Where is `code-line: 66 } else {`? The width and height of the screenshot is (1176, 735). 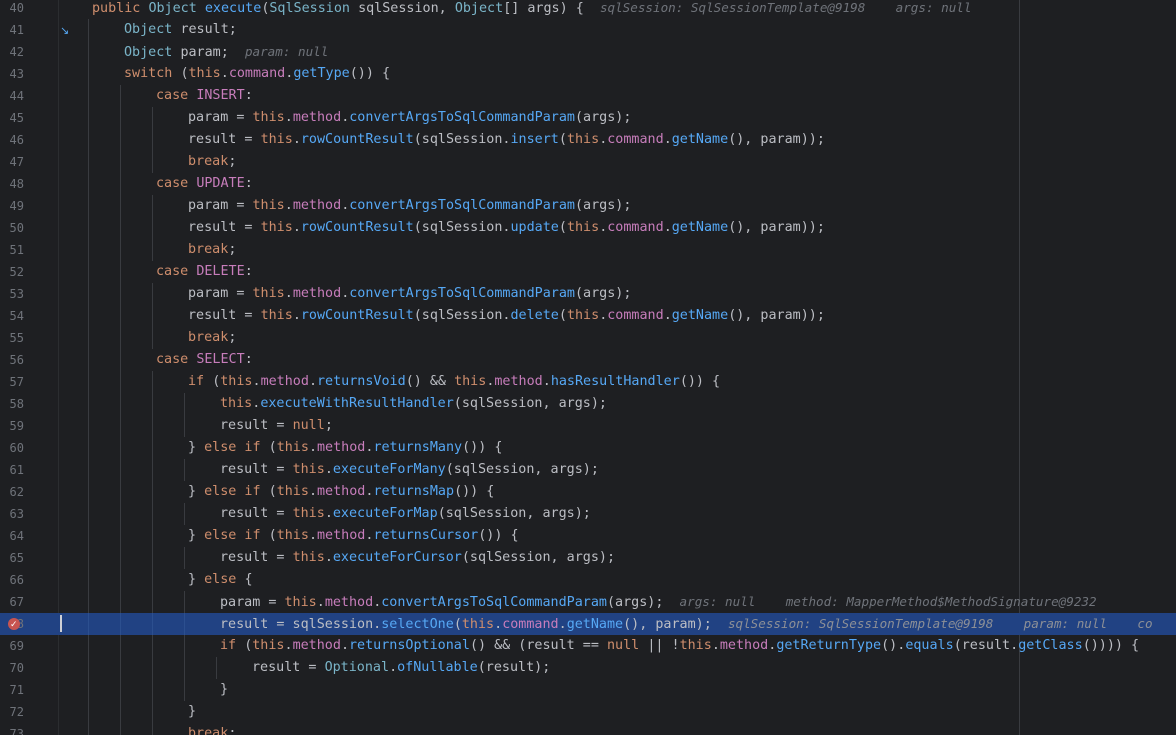
code-line: 66 } else { is located at coordinates (588, 580).